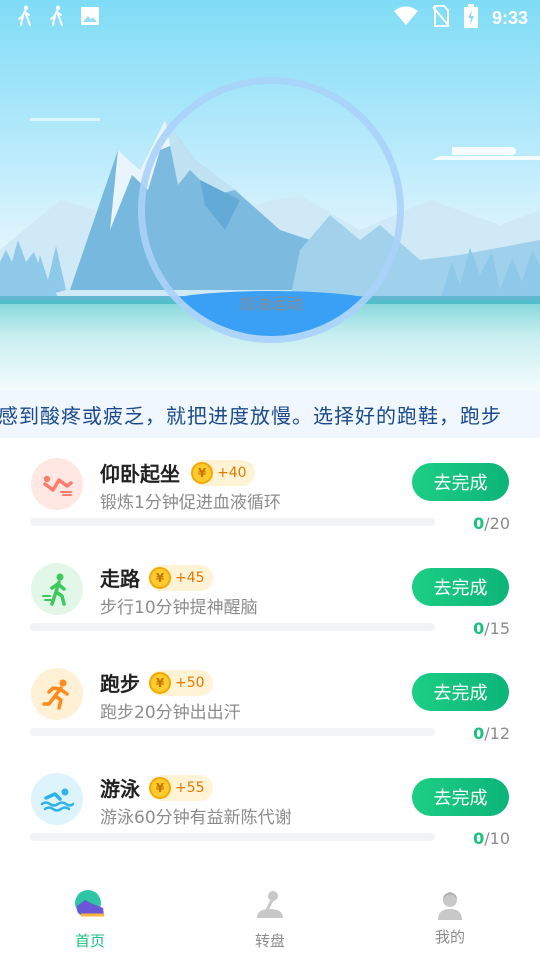  I want to click on reward-amount: +55, so click(190, 788).